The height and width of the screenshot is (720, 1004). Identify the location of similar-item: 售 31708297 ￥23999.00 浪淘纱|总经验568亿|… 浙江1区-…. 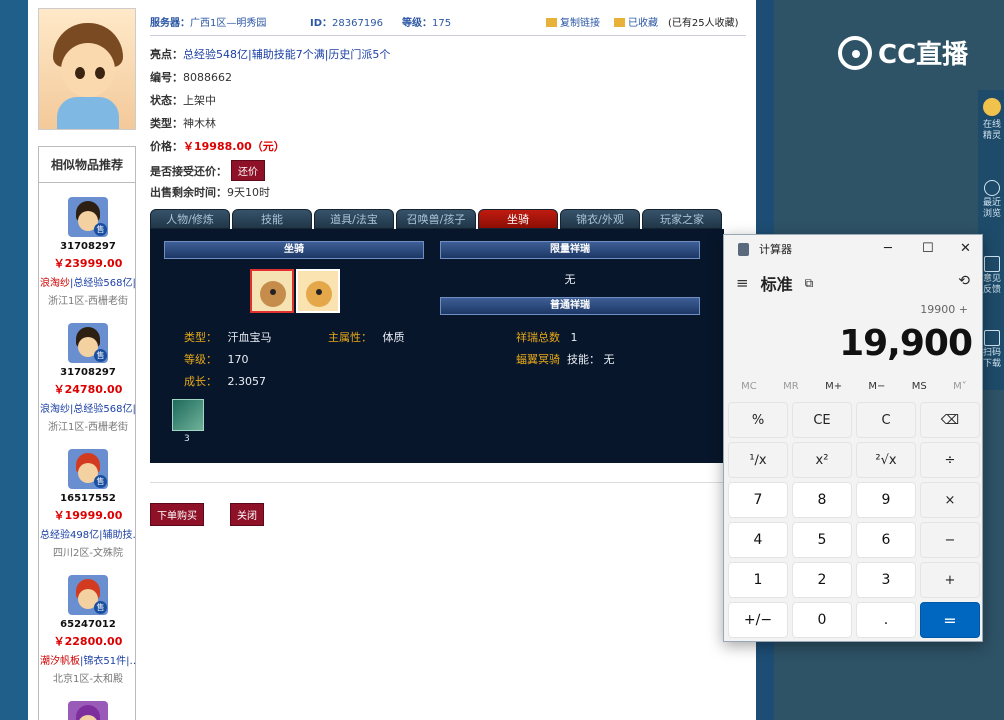
(88, 252).